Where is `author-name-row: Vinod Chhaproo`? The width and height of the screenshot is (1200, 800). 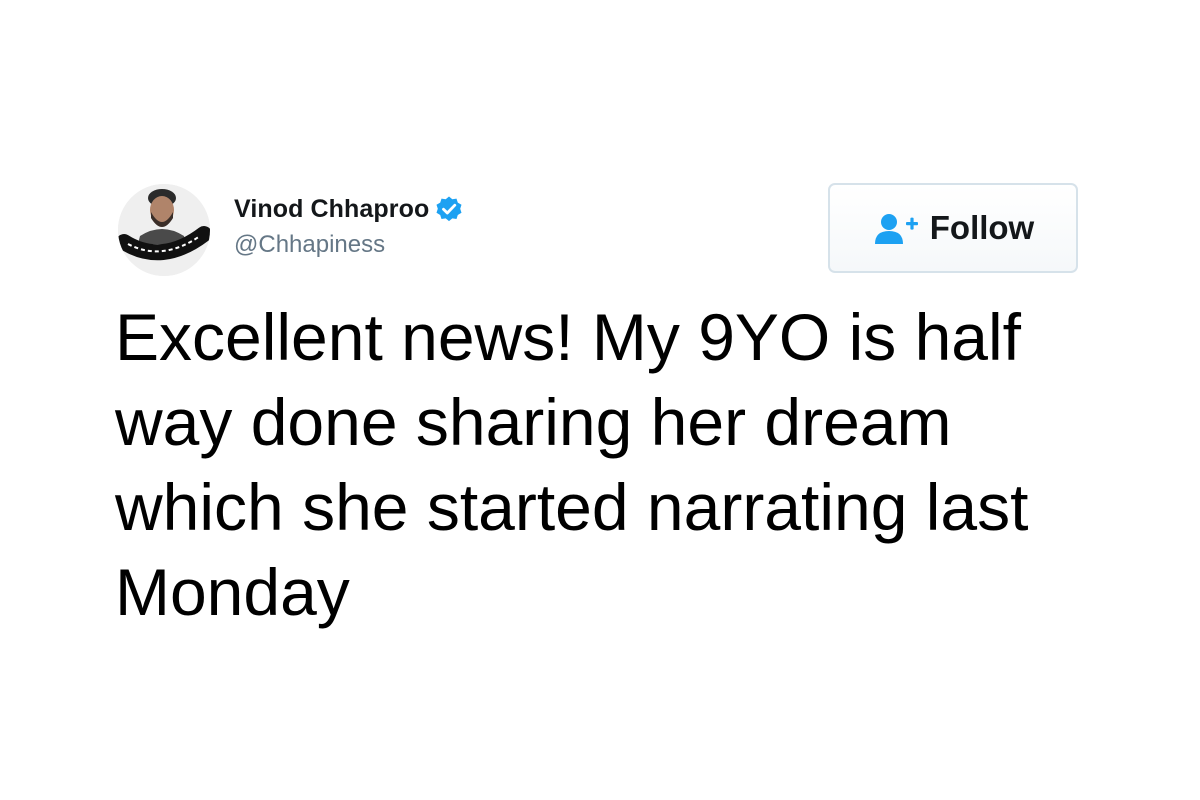
author-name-row: Vinod Chhaproo is located at coordinates (348, 209).